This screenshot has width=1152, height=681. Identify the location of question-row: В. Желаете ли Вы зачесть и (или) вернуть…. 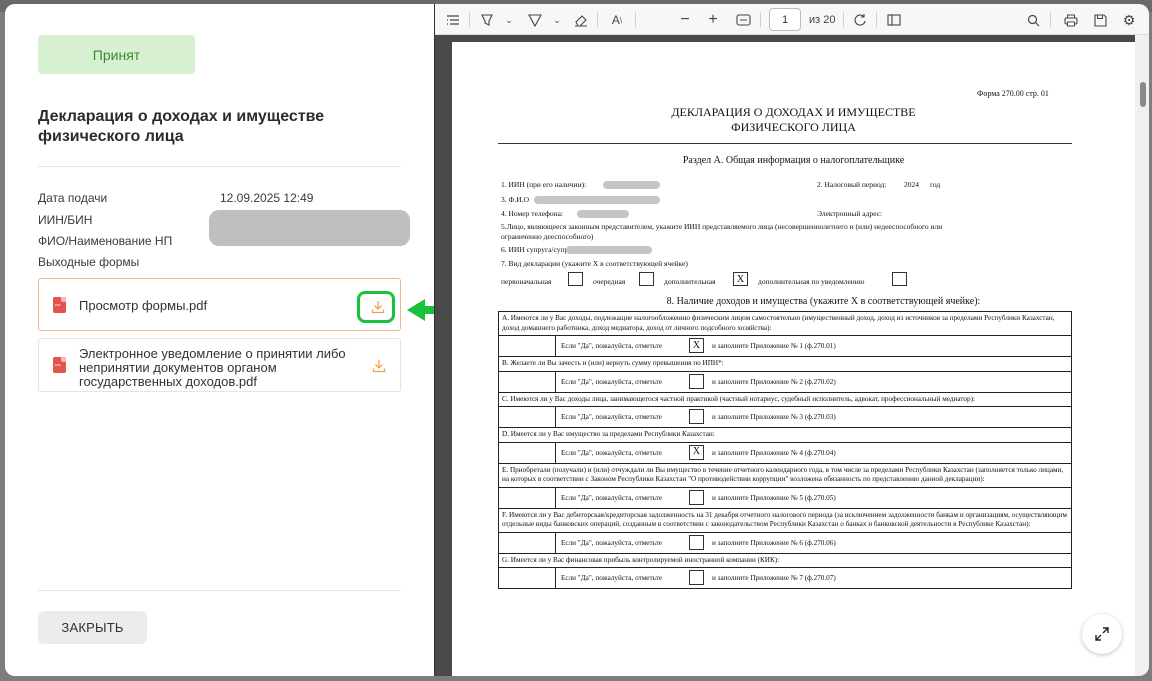
(785, 364).